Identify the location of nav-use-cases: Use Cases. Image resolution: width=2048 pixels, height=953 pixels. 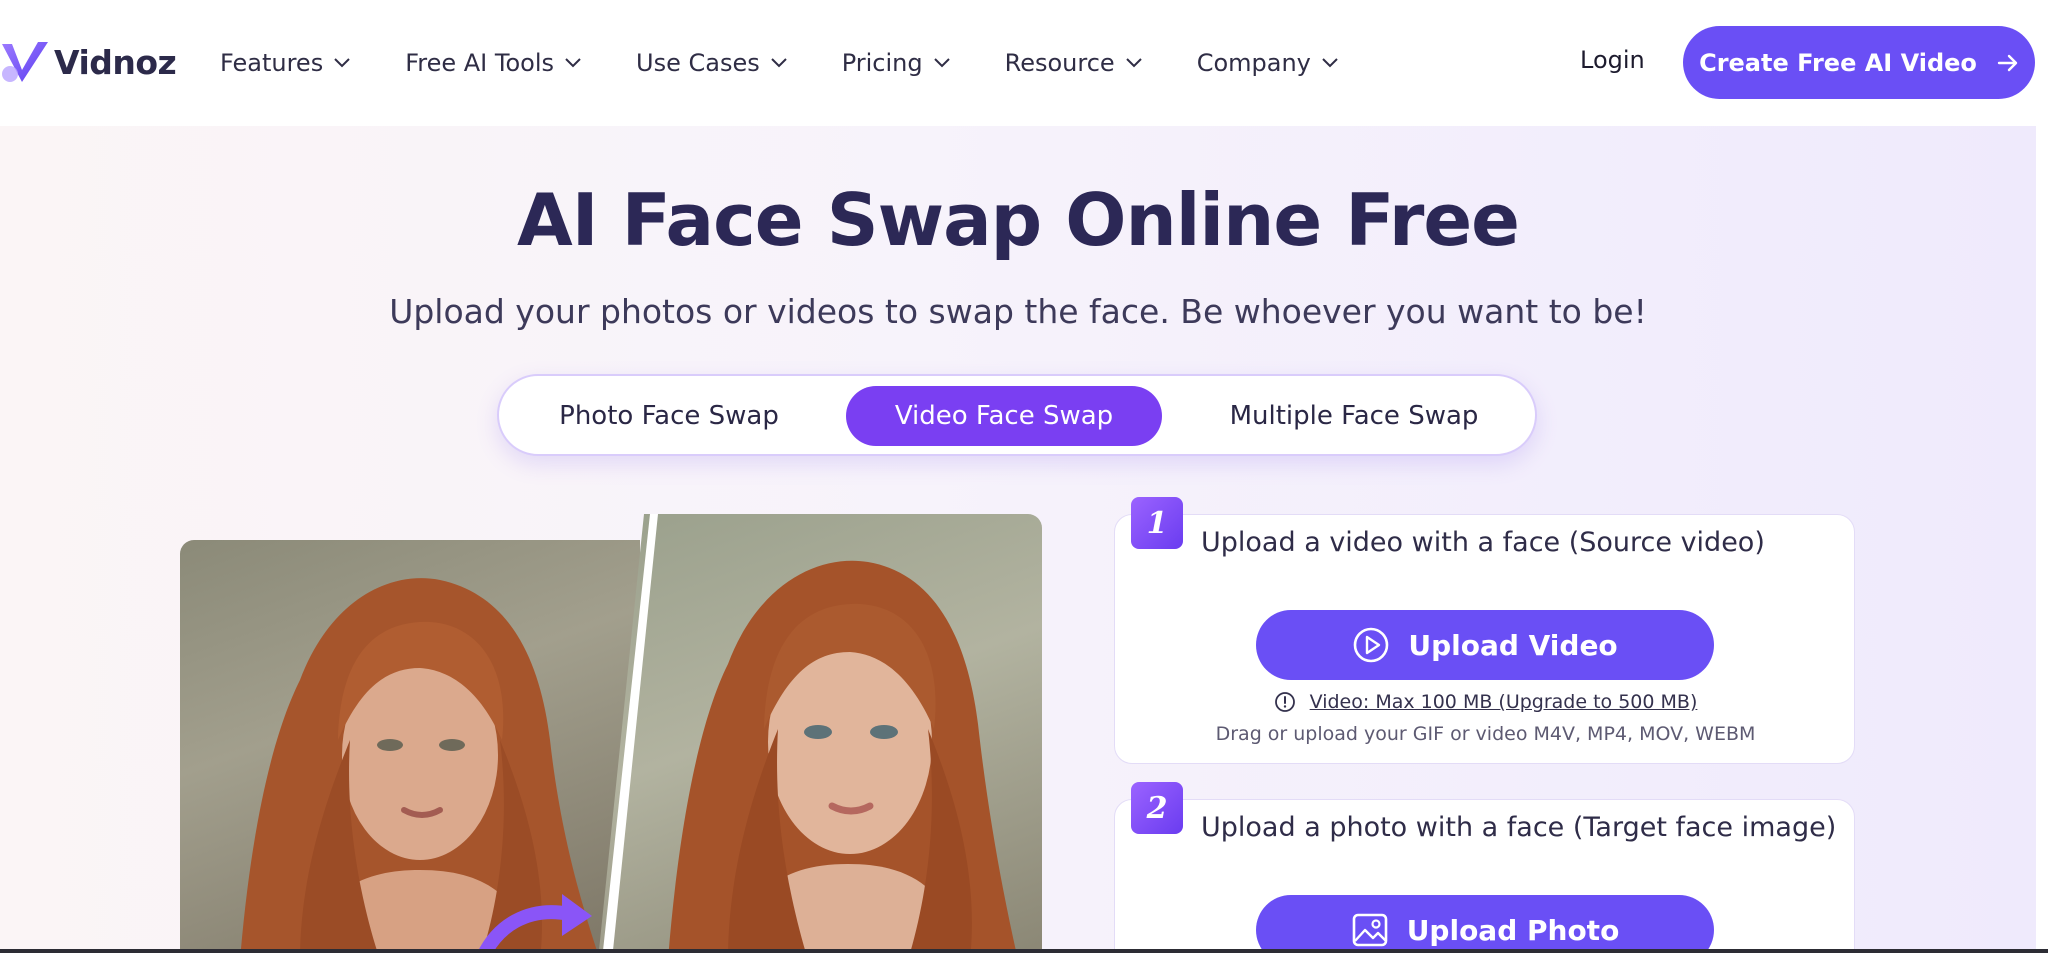
(712, 63).